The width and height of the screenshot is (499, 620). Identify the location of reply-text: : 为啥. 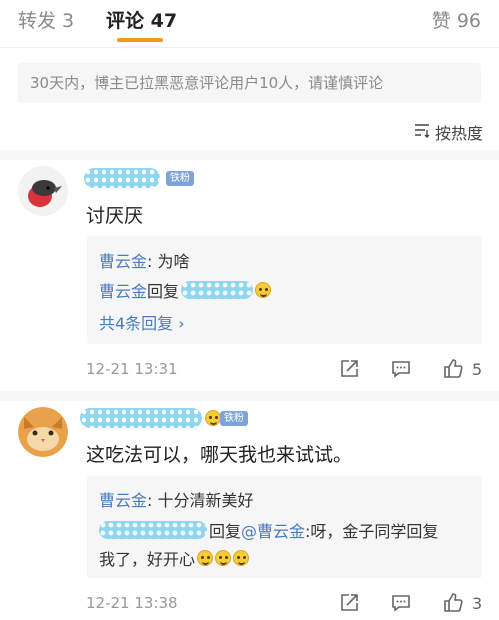
(168, 261).